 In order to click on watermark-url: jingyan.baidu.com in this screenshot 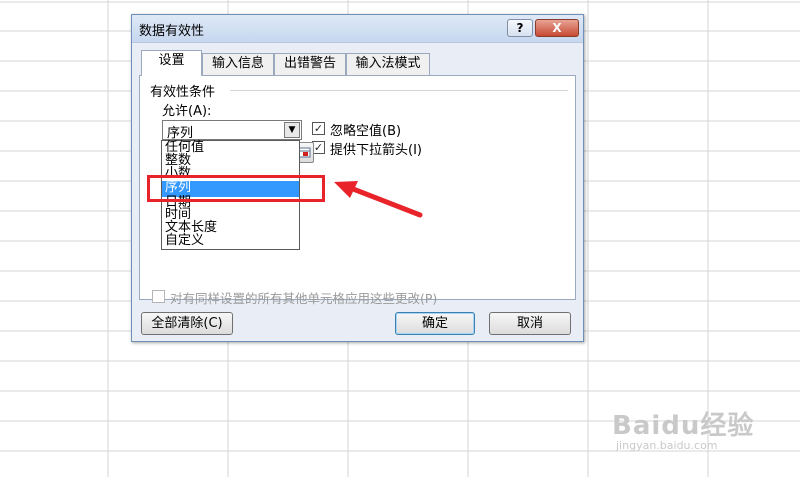, I will do `click(667, 445)`.